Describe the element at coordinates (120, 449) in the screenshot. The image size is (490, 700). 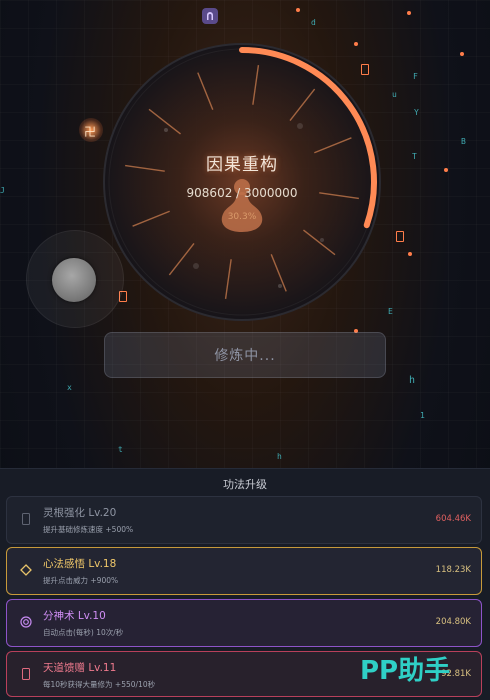
I see `floating-glyph: t` at that location.